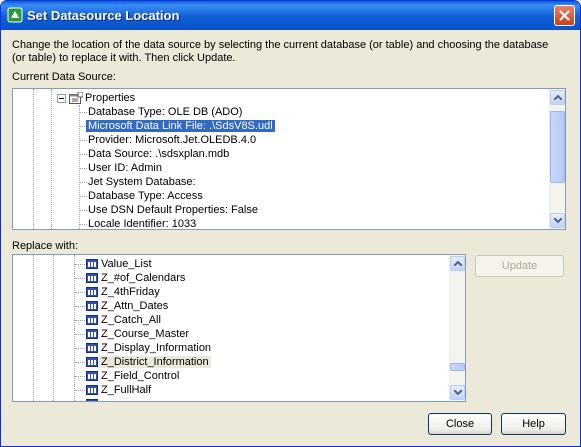  What do you see at coordinates (145, 334) in the screenshot?
I see `table-item: Z_Course_Master` at bounding box center [145, 334].